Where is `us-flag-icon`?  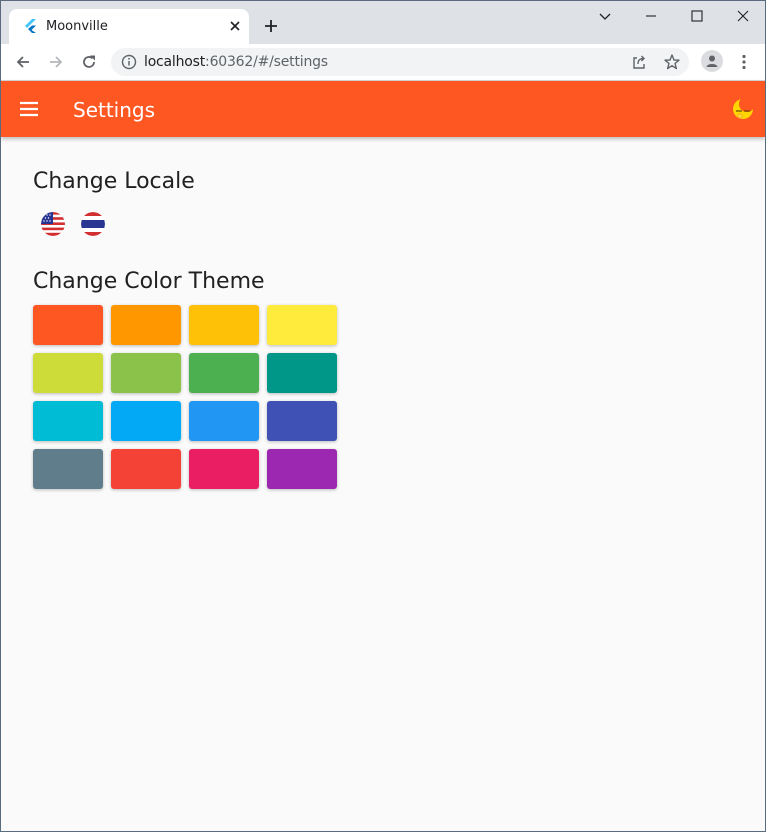
us-flag-icon is located at coordinates (53, 224).